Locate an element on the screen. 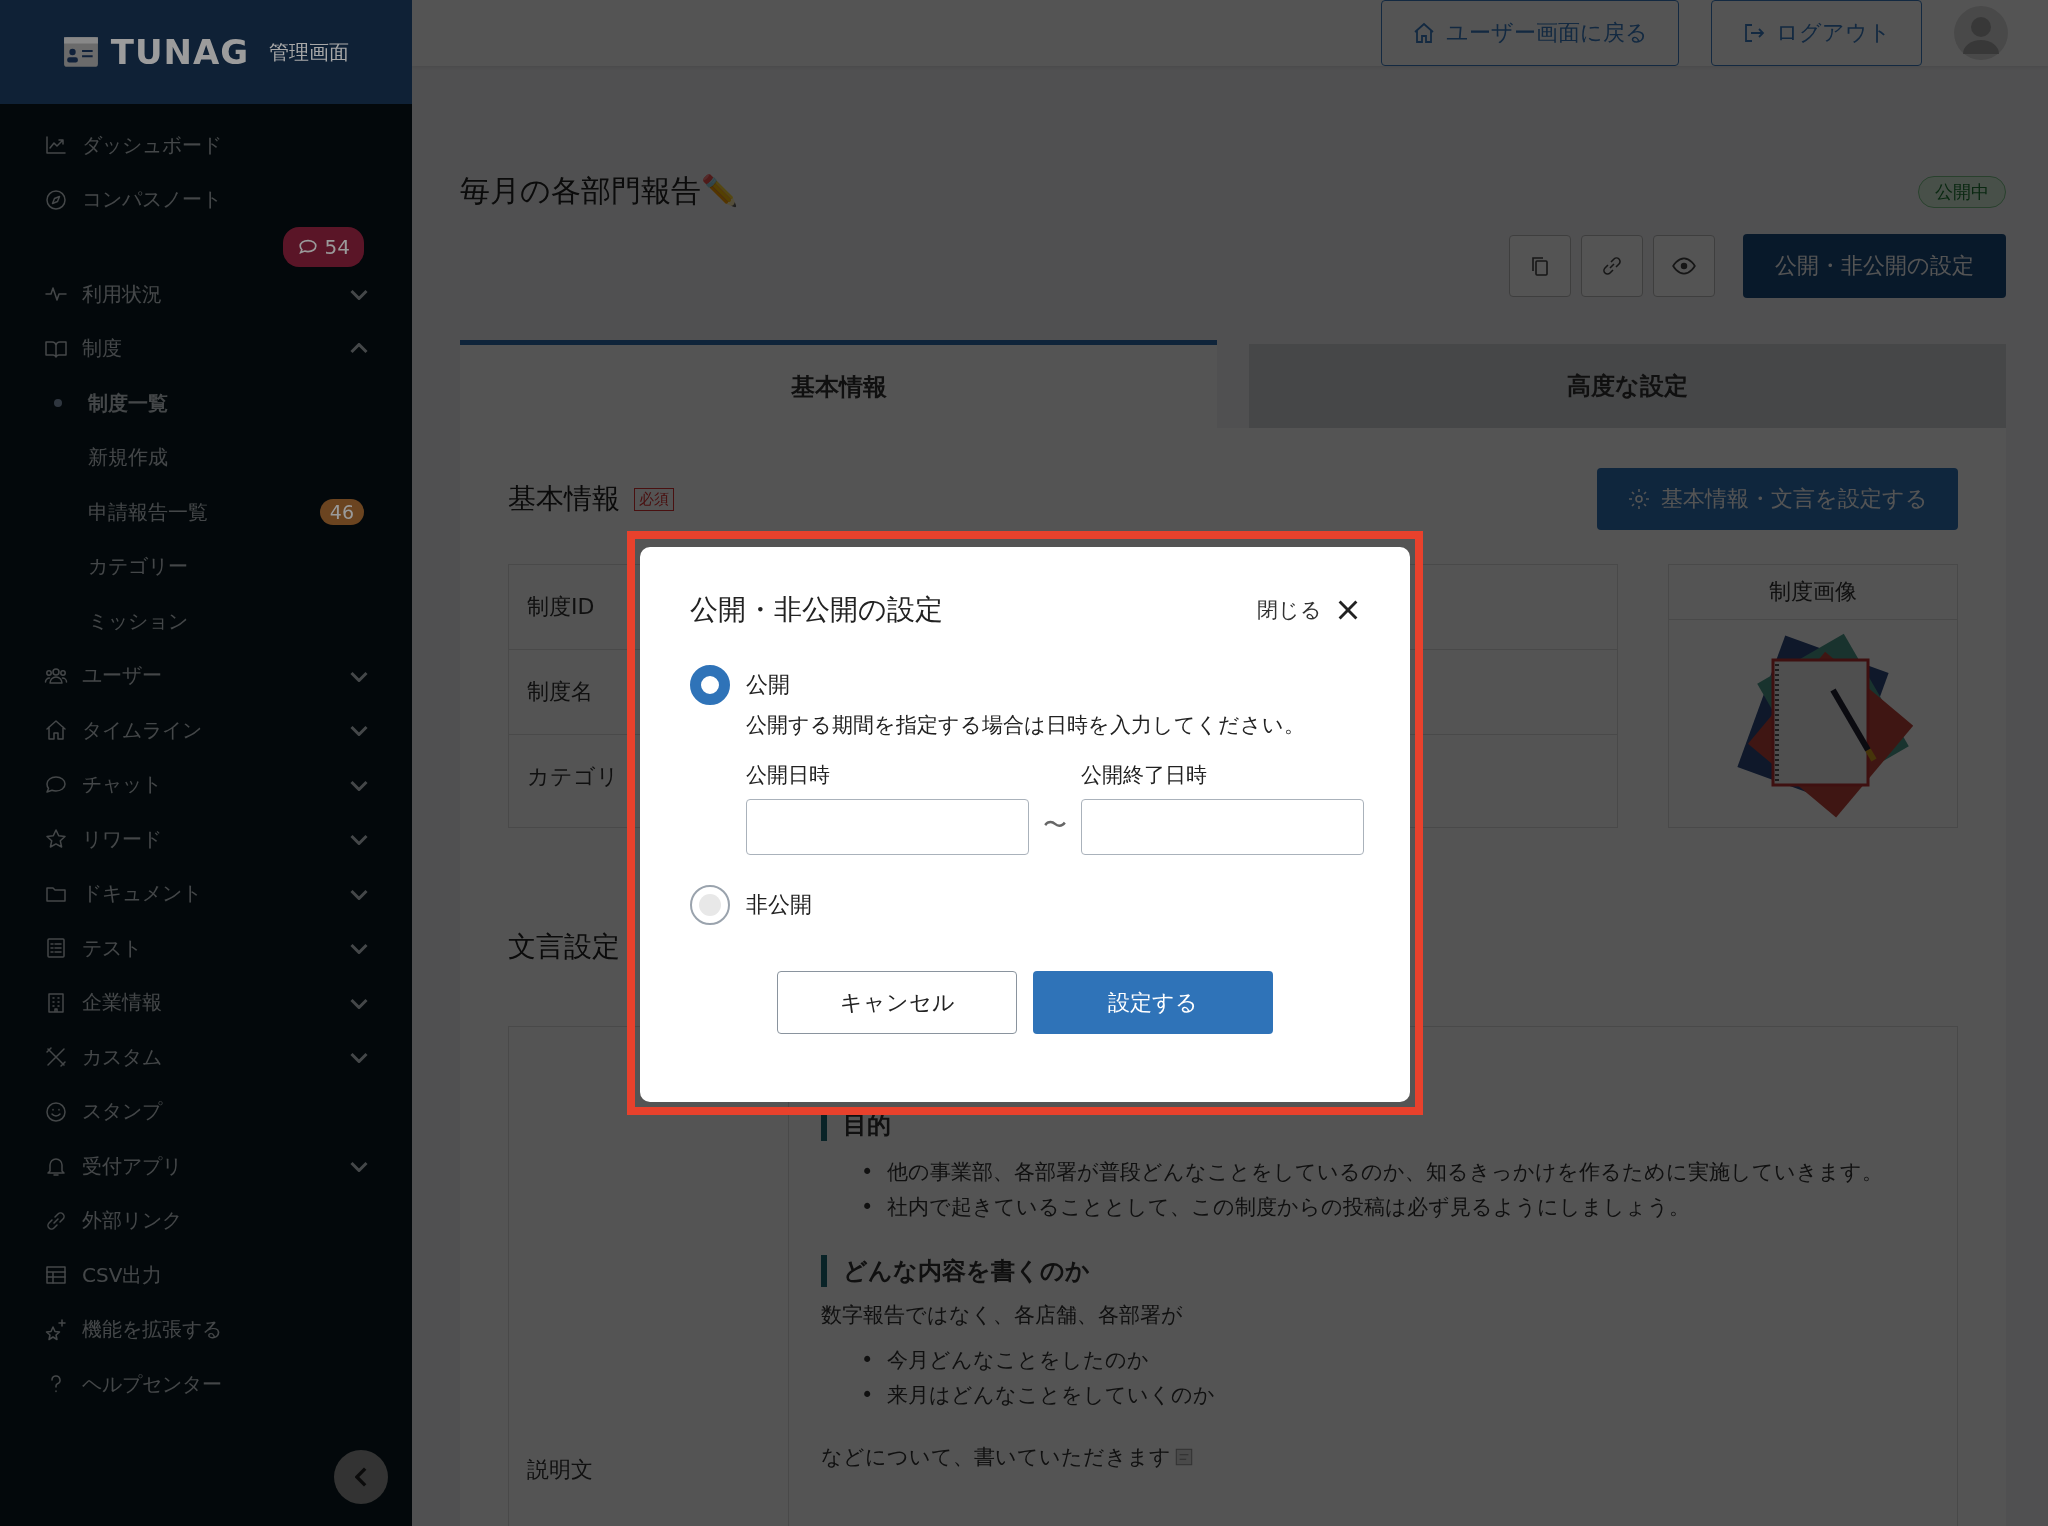 The height and width of the screenshot is (1526, 2048). table-cell-text: 制度ID is located at coordinates (561, 607).